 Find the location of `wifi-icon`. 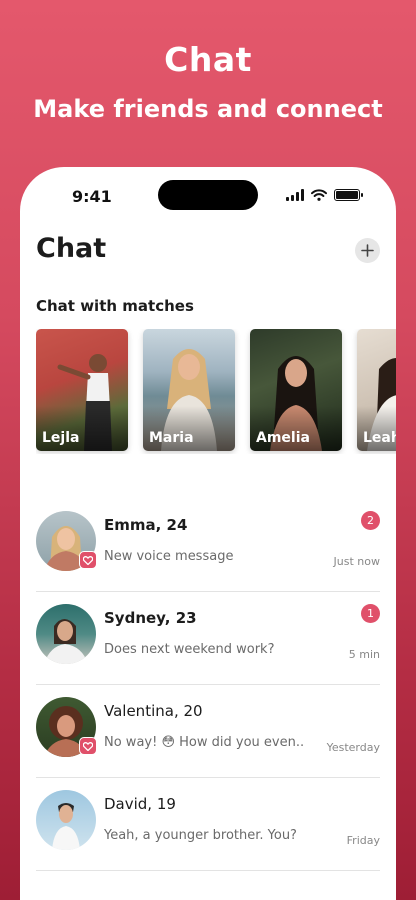

wifi-icon is located at coordinates (319, 195).